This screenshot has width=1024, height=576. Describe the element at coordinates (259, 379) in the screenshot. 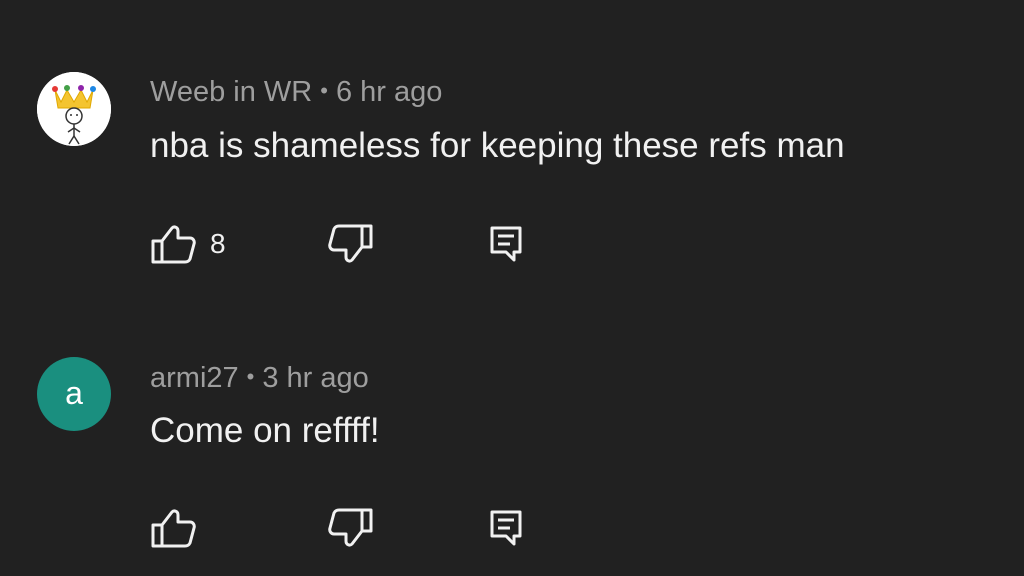

I see `comment-meta: armi27 • 3 hr ago` at that location.